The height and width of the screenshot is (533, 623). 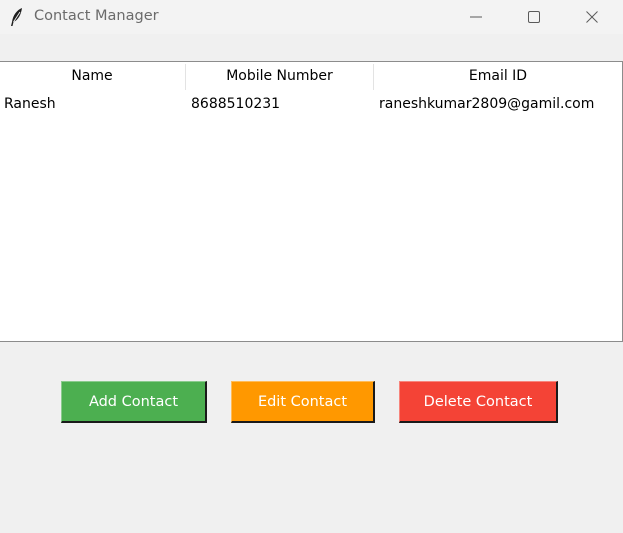 What do you see at coordinates (476, 17) in the screenshot?
I see `minimize-button` at bounding box center [476, 17].